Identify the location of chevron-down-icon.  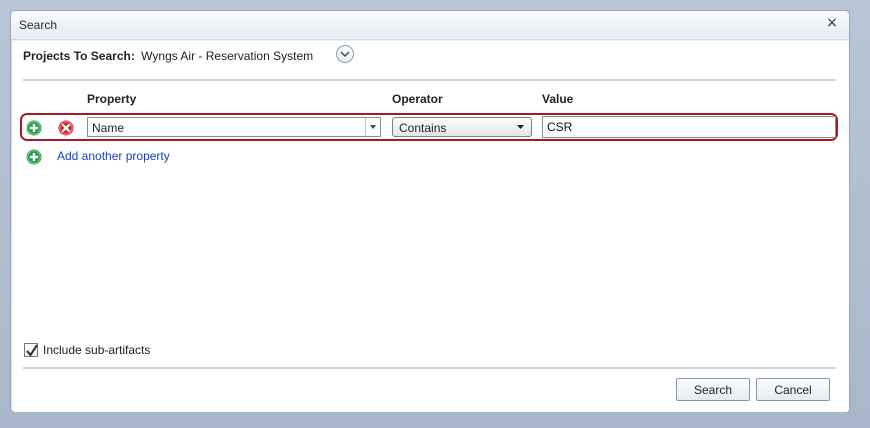
(345, 54).